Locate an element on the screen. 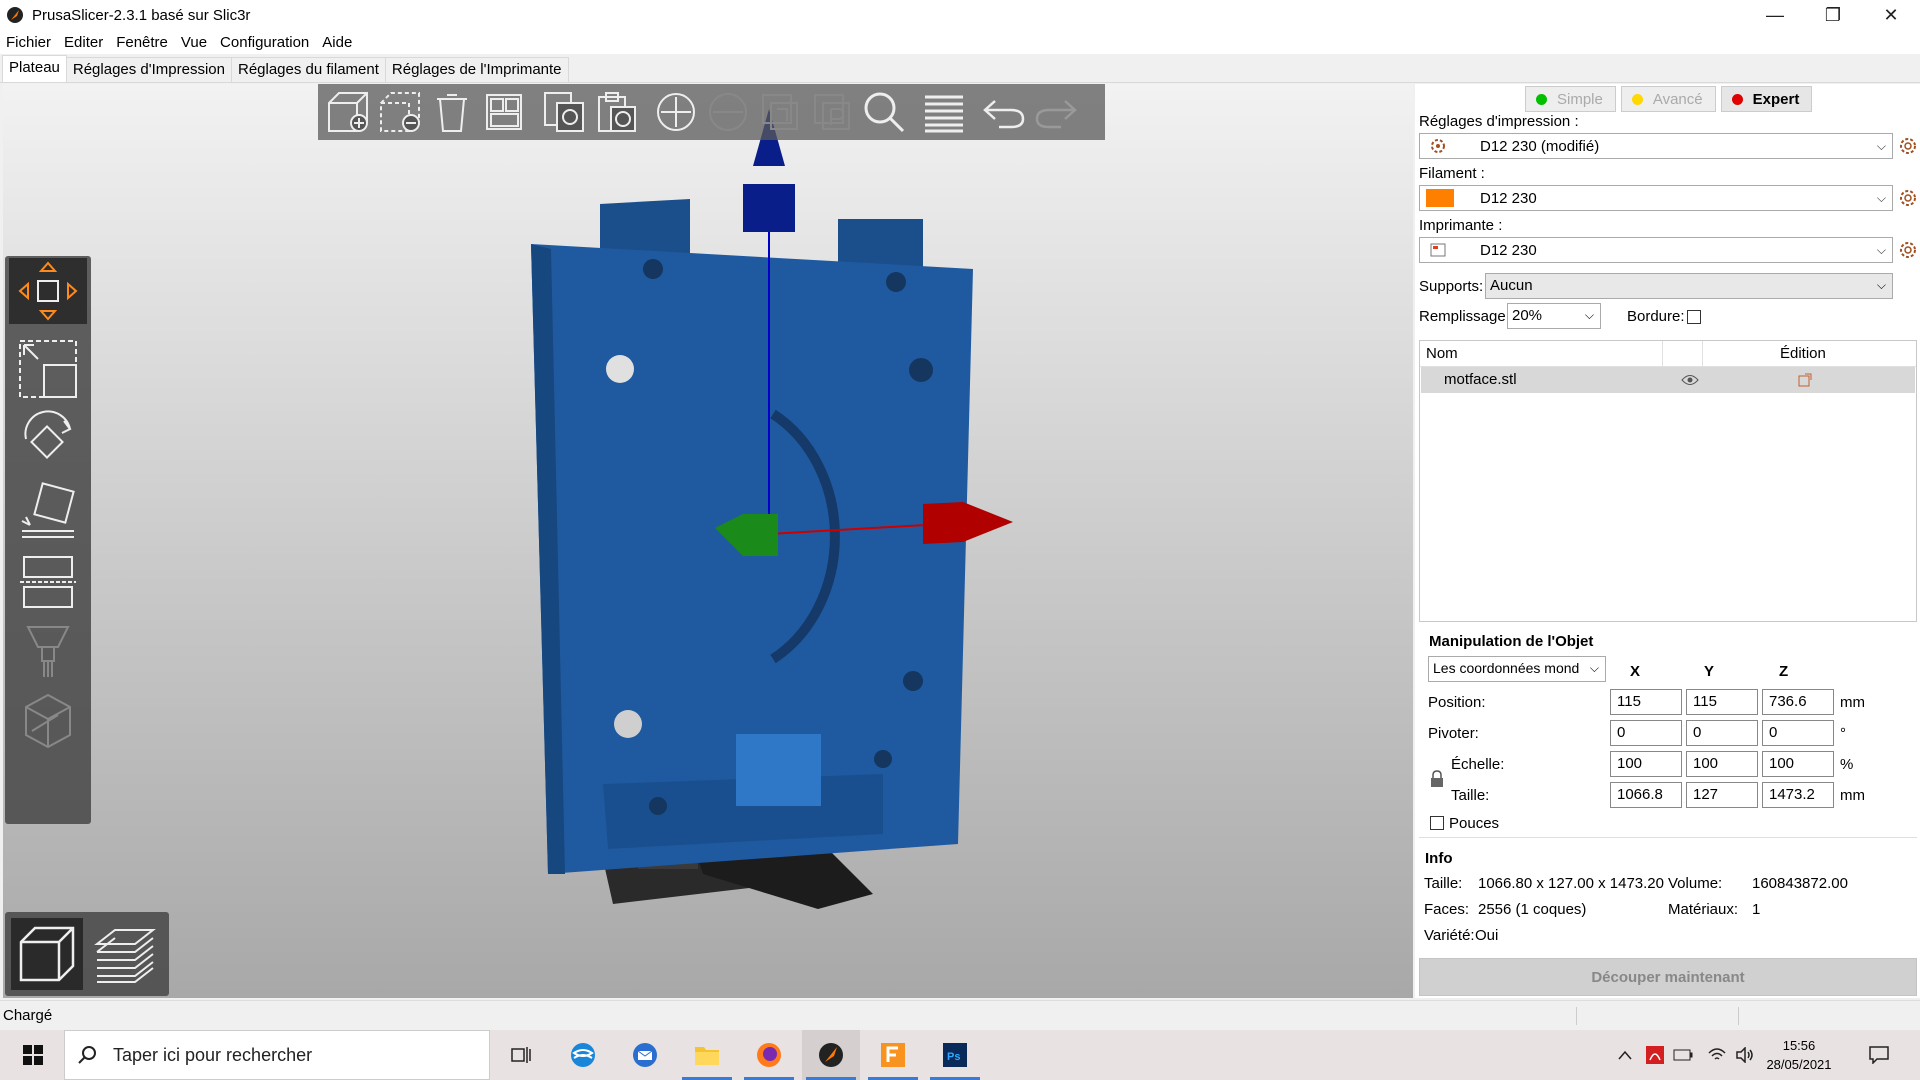 The image size is (1920, 1080). add-object-icon is located at coordinates (348, 112).